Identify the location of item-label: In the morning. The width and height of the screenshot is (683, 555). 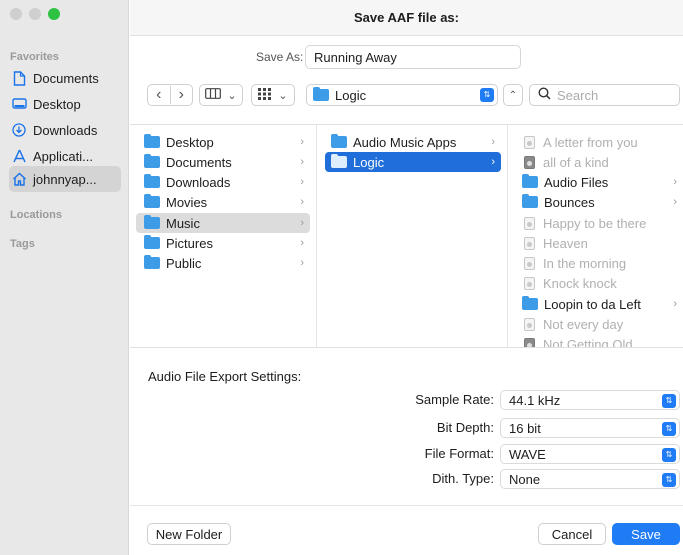
(585, 263).